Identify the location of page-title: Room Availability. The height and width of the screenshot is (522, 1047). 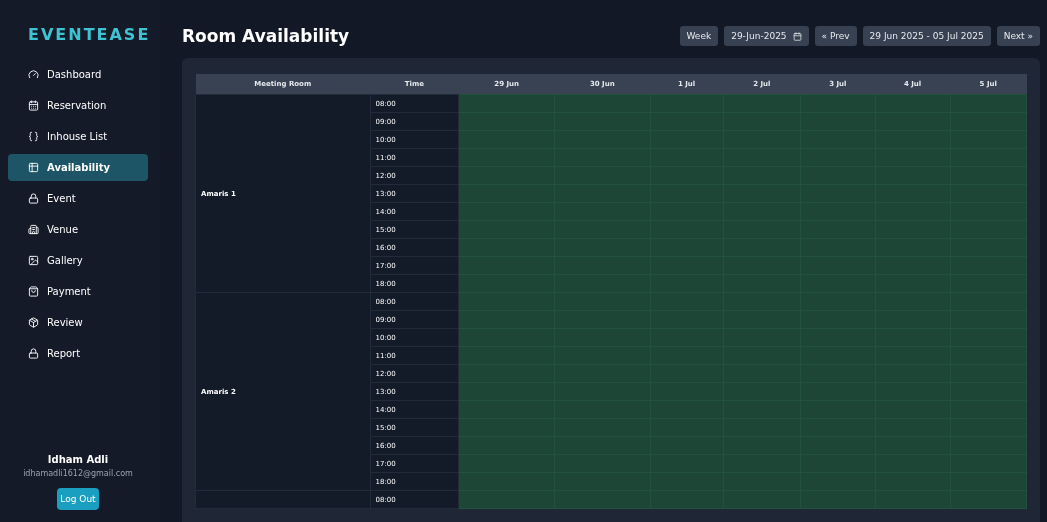
(266, 36).